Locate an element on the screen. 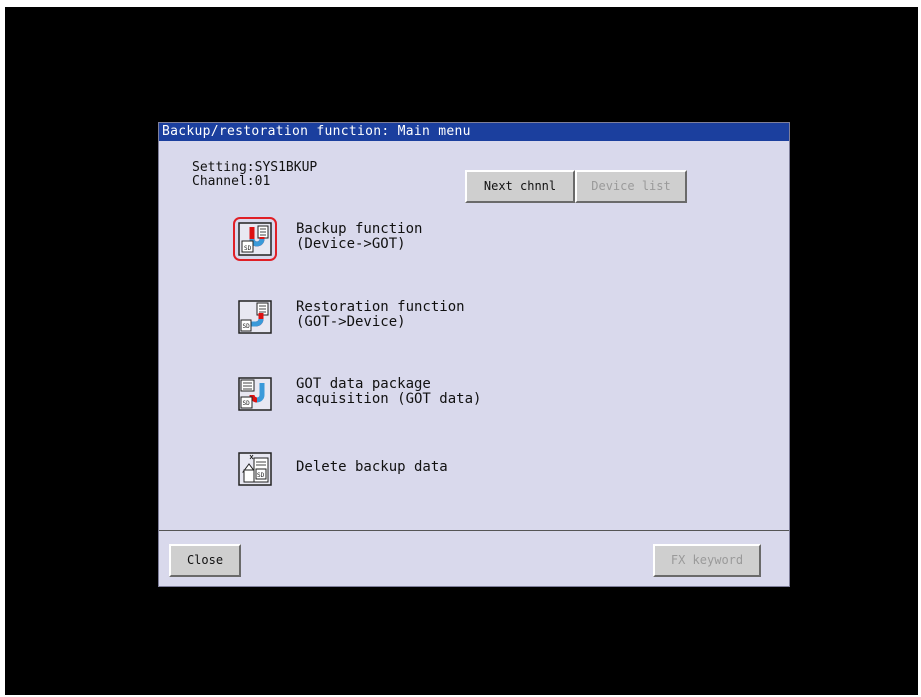 The height and width of the screenshot is (697, 921). setting-info: Setting:SYS1BKUP Channel:01 is located at coordinates (254, 175).